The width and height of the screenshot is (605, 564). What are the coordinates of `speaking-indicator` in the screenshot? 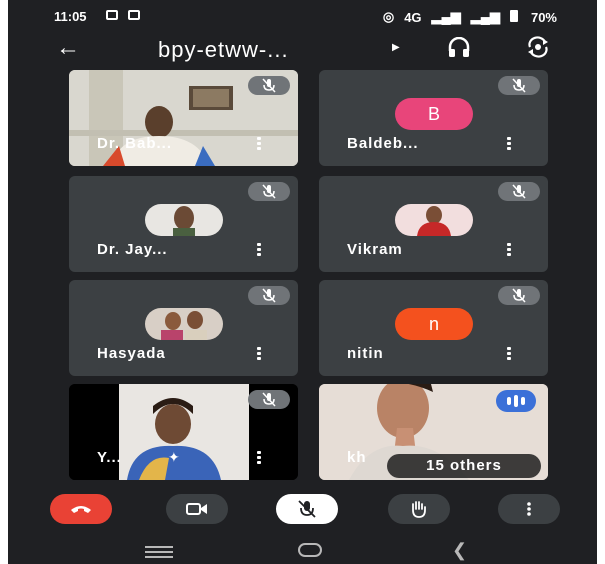 It's located at (516, 401).